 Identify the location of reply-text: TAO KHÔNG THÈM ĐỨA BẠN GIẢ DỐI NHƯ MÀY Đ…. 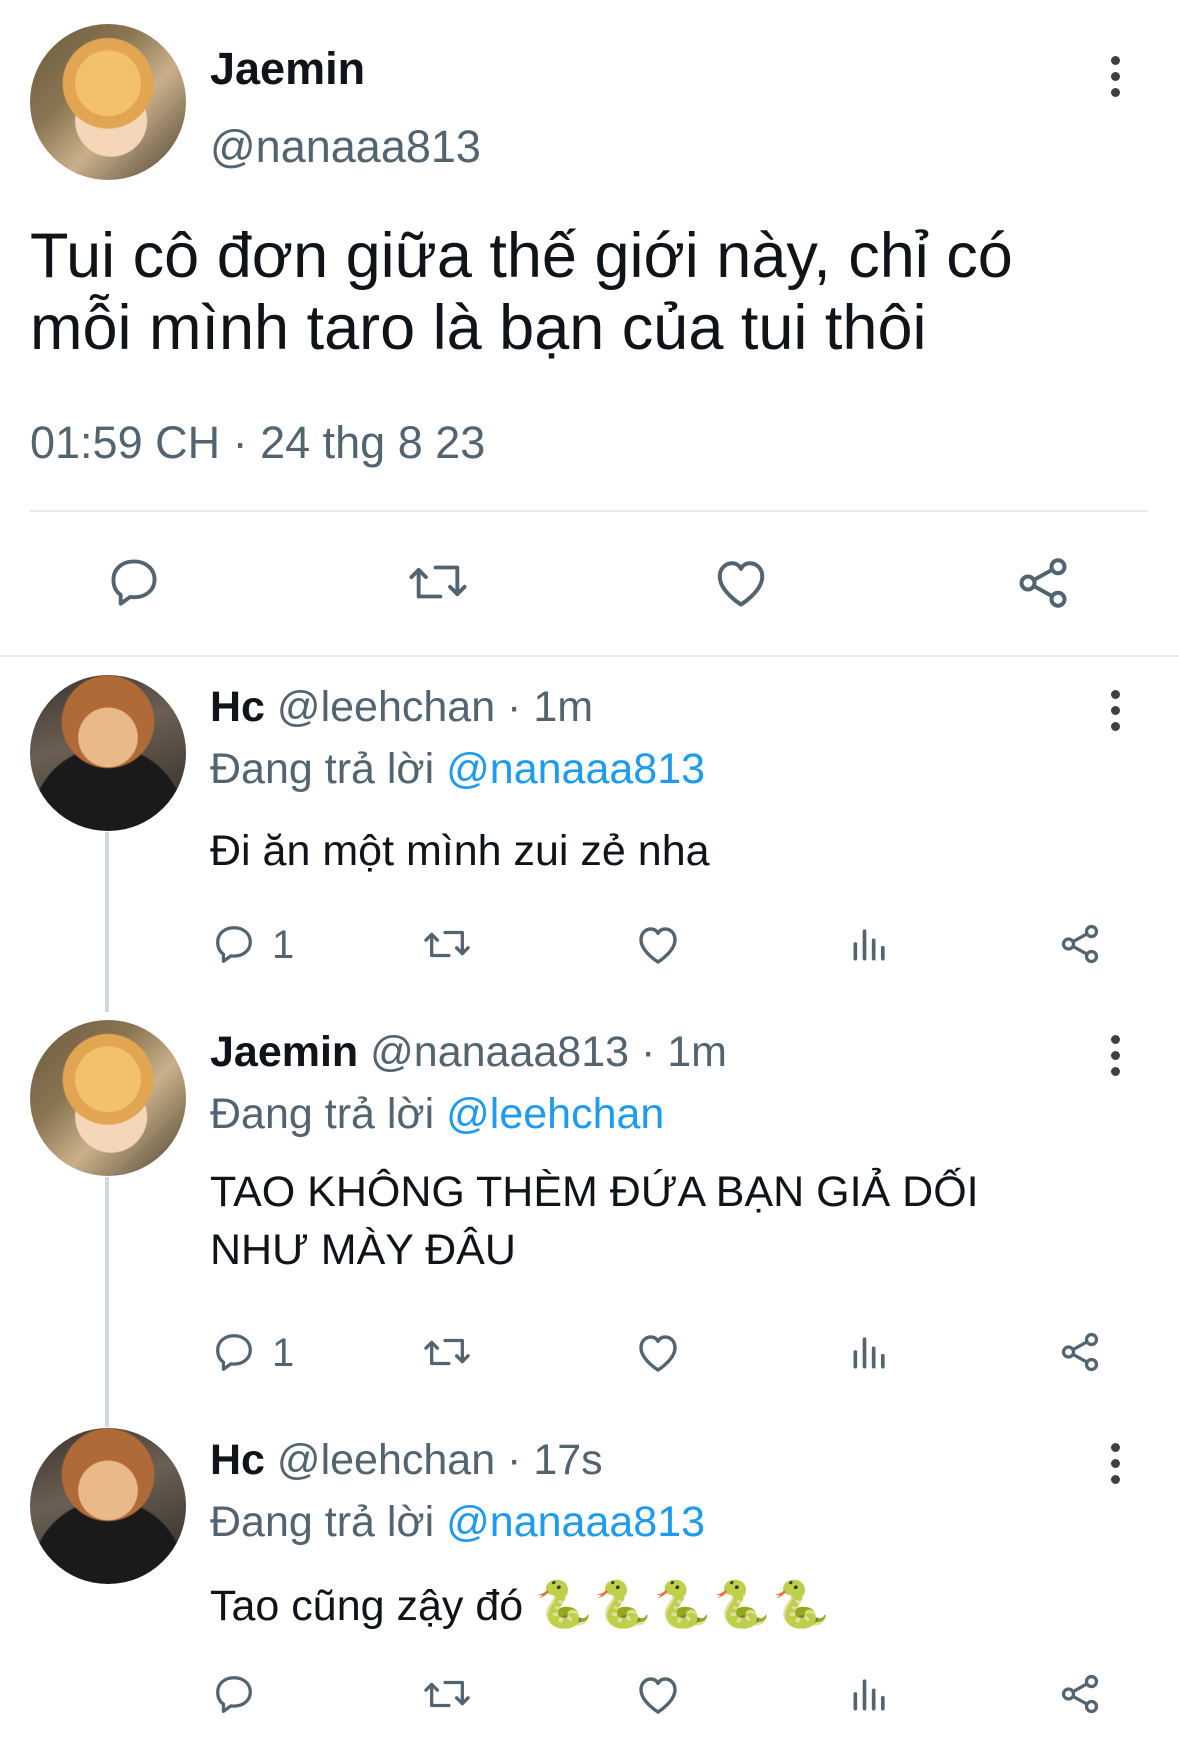
(680, 1221).